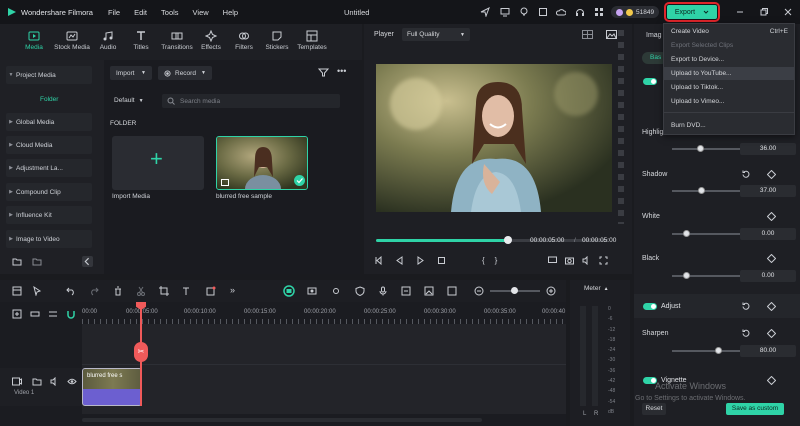  Describe the element at coordinates (49, 122) in the screenshot. I see `sidebar-item-global-media: ▶ Global Media` at that location.